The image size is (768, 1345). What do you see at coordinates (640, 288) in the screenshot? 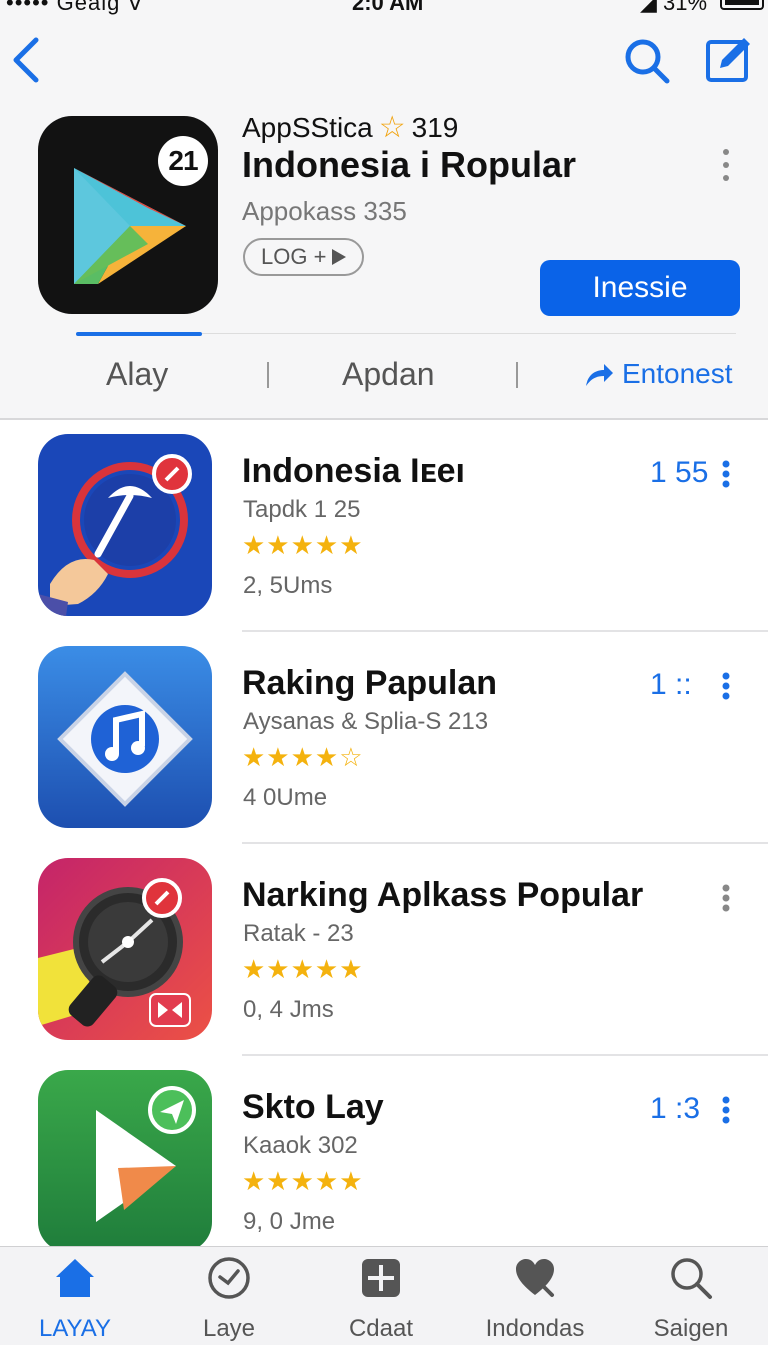
I see `install-button: Inessie` at bounding box center [640, 288].